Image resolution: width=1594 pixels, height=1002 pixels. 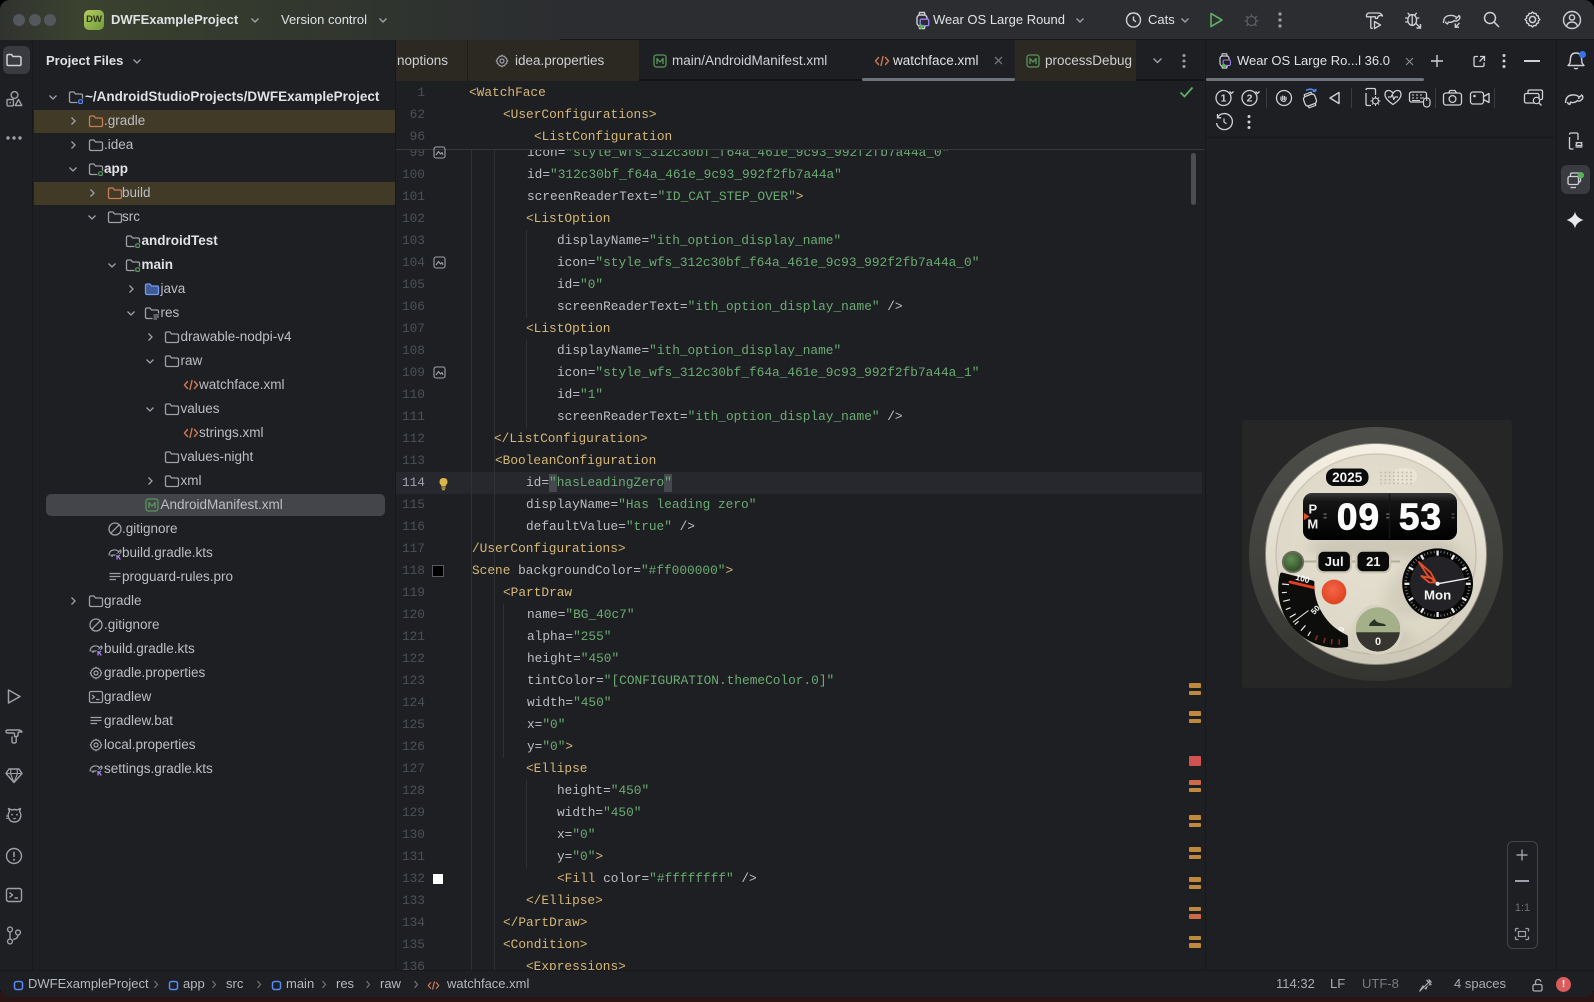 I want to click on svg-text: P, so click(x=1312, y=509).